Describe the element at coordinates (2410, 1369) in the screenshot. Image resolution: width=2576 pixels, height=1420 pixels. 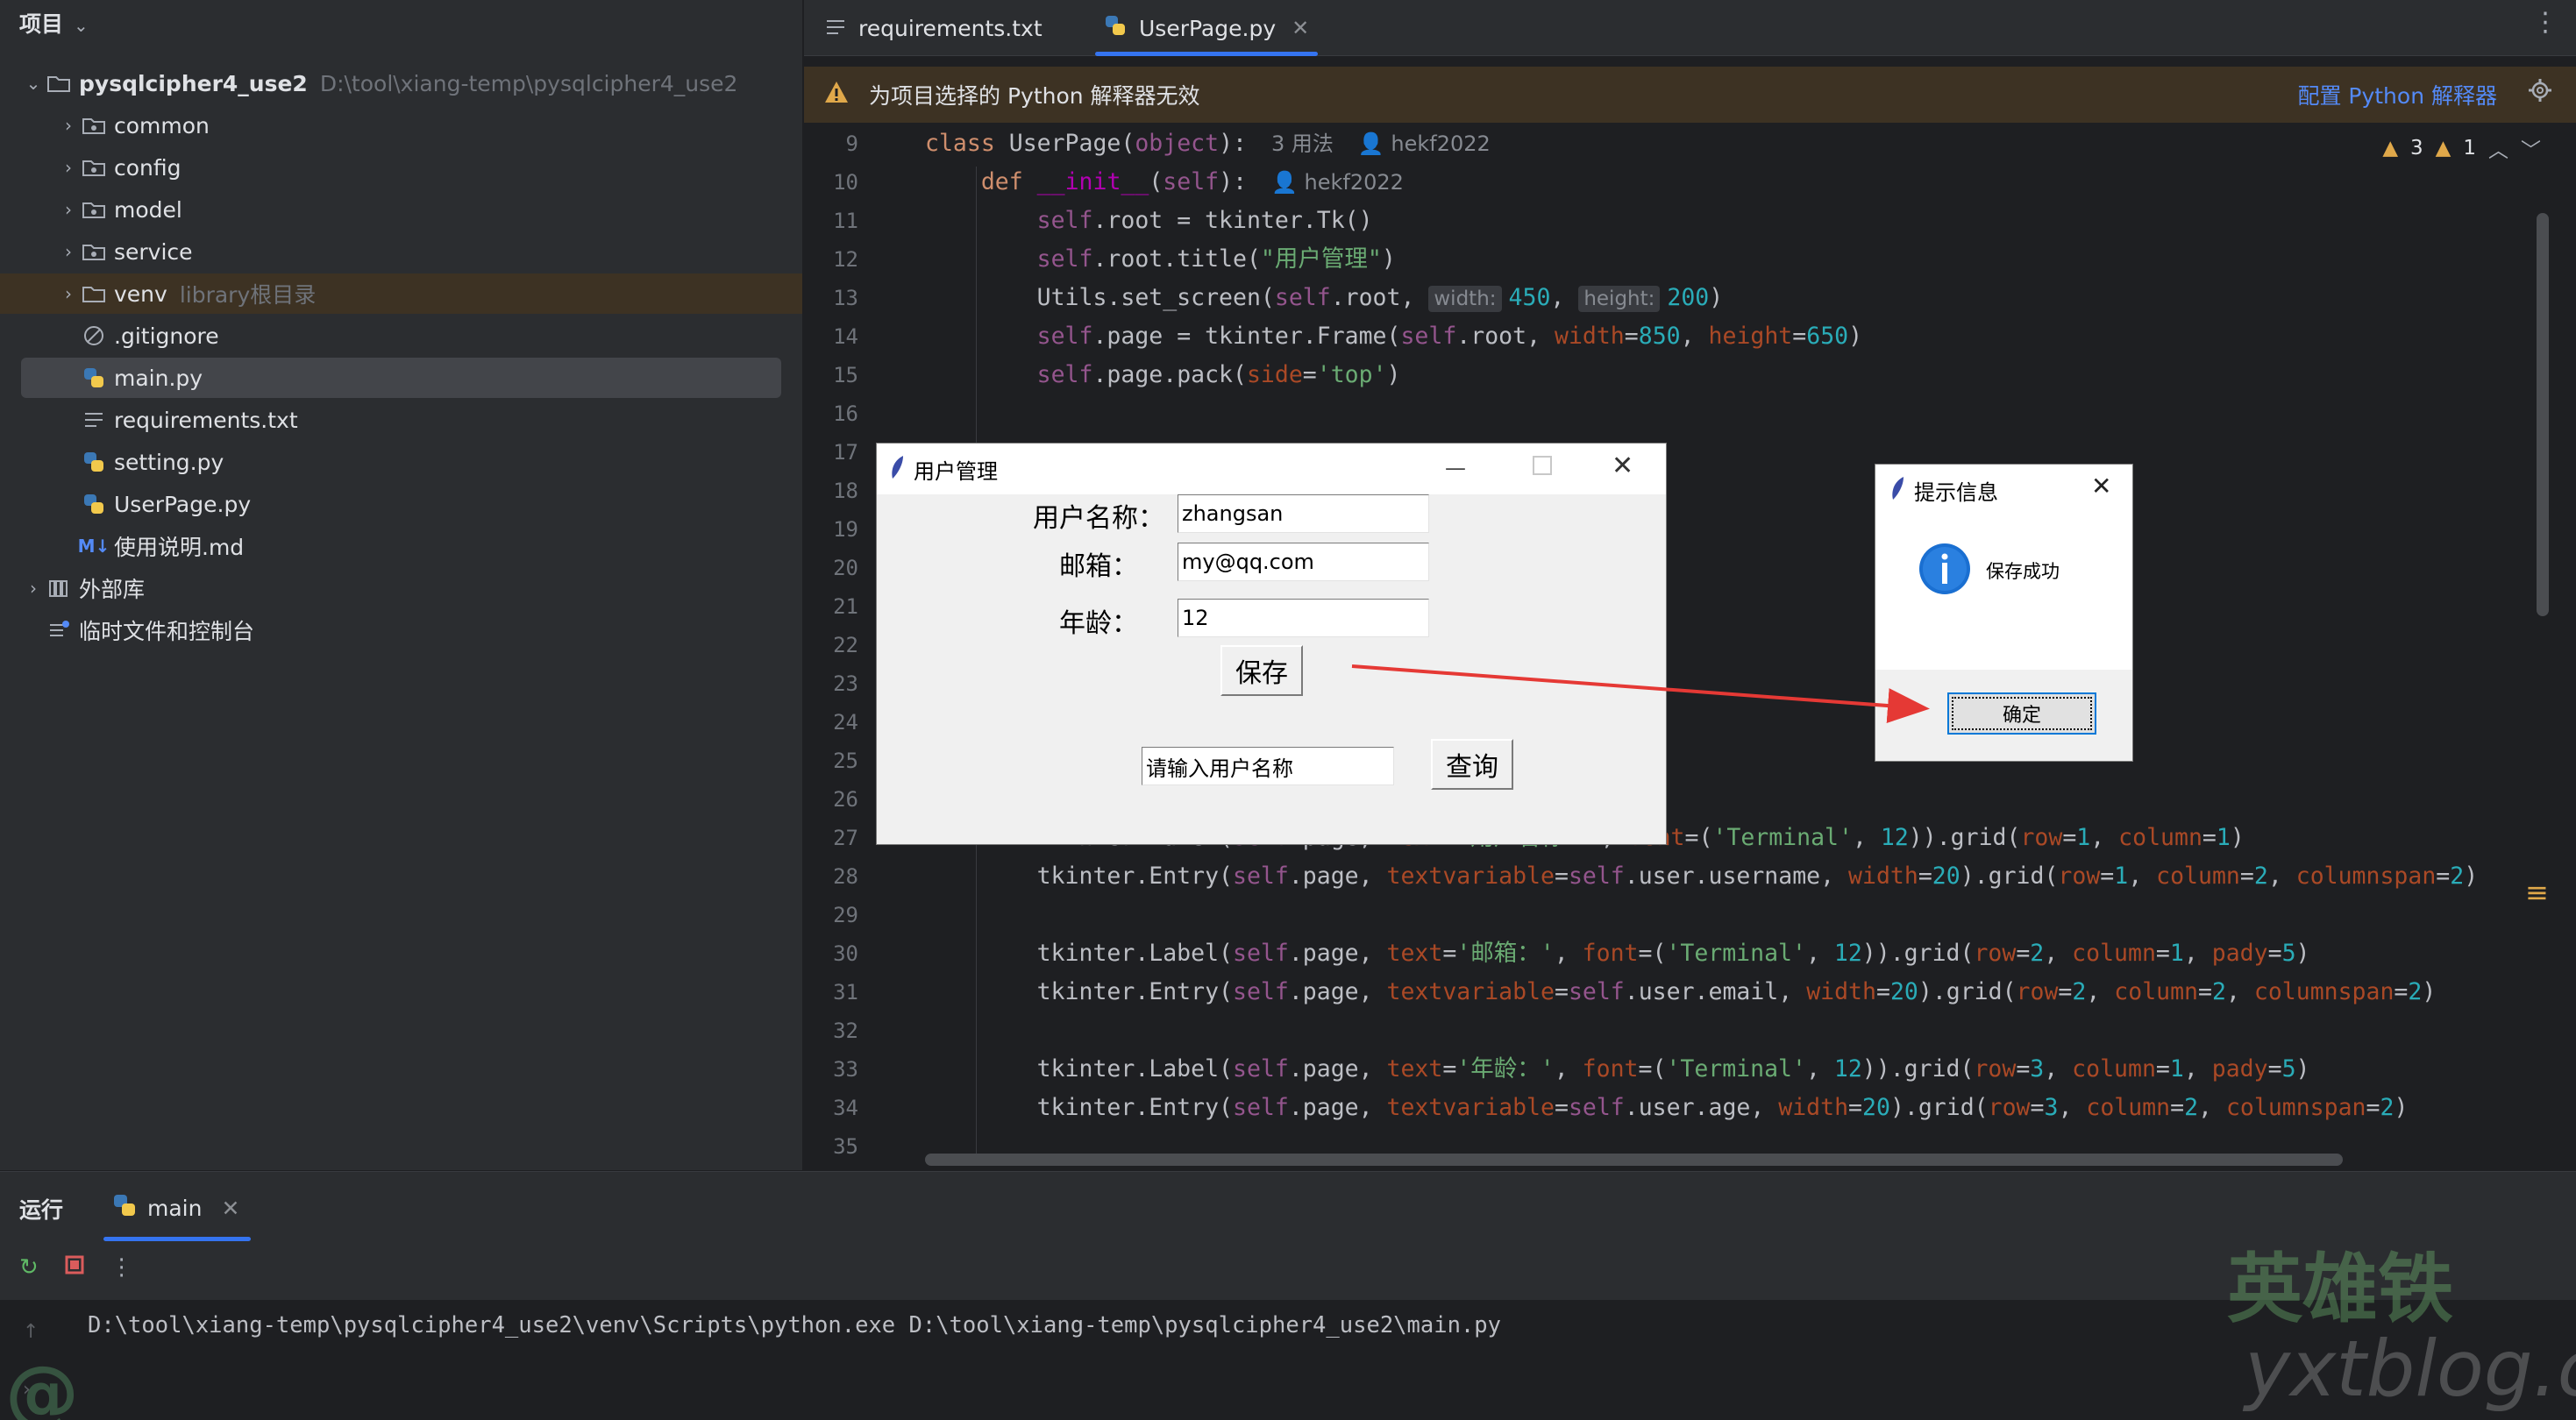
I see `watermark-site: yxtblog.com` at that location.